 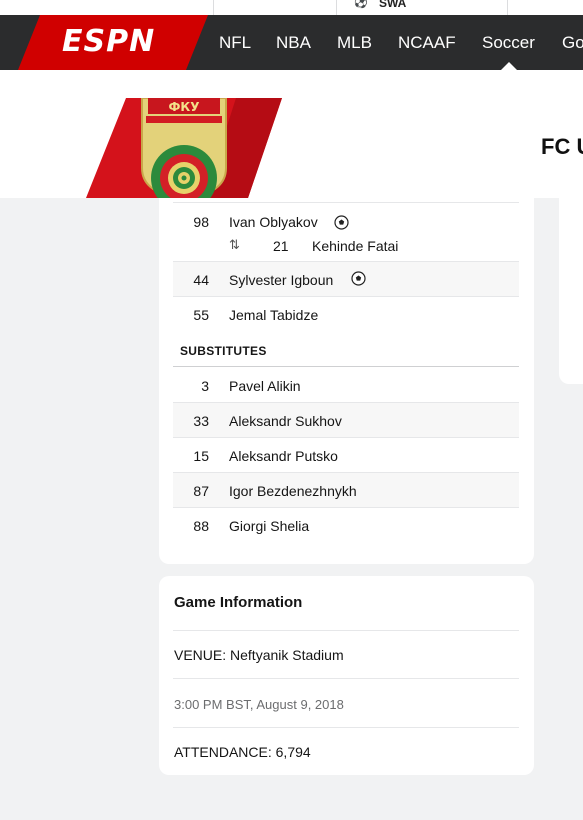 I want to click on active-nav-indicator, so click(x=509, y=66).